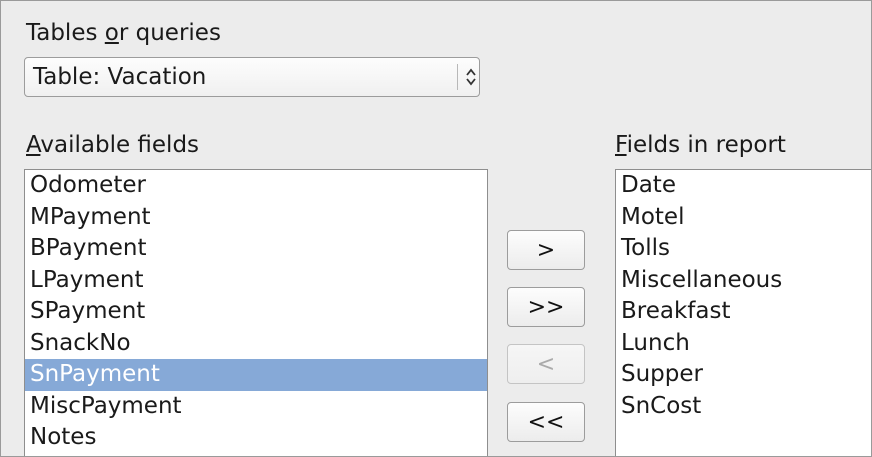 The height and width of the screenshot is (457, 872). I want to click on add-field-button: >, so click(546, 250).